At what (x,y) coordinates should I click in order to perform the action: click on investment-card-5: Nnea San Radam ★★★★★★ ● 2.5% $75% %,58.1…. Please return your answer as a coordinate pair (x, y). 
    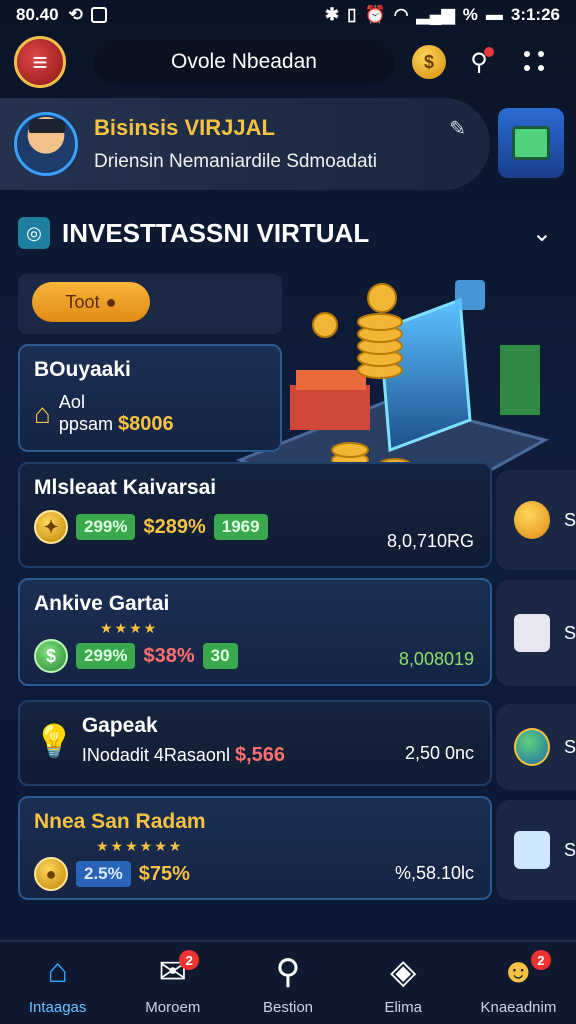
    Looking at the image, I should click on (255, 848).